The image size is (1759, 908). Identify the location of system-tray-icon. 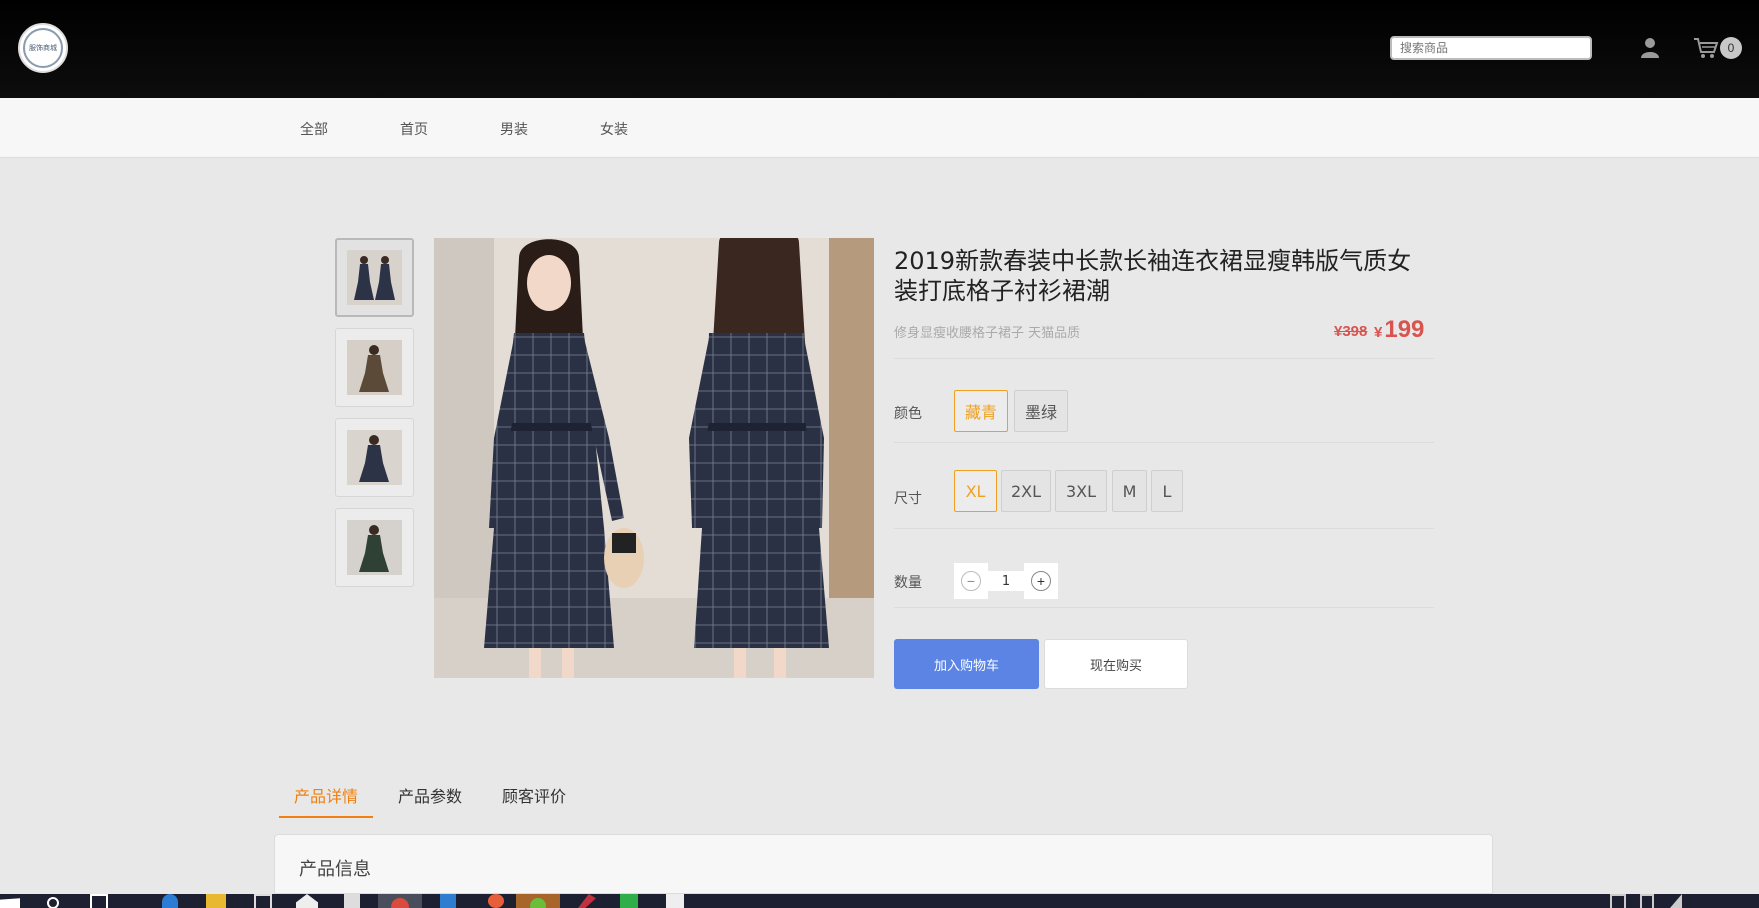
(1618, 901).